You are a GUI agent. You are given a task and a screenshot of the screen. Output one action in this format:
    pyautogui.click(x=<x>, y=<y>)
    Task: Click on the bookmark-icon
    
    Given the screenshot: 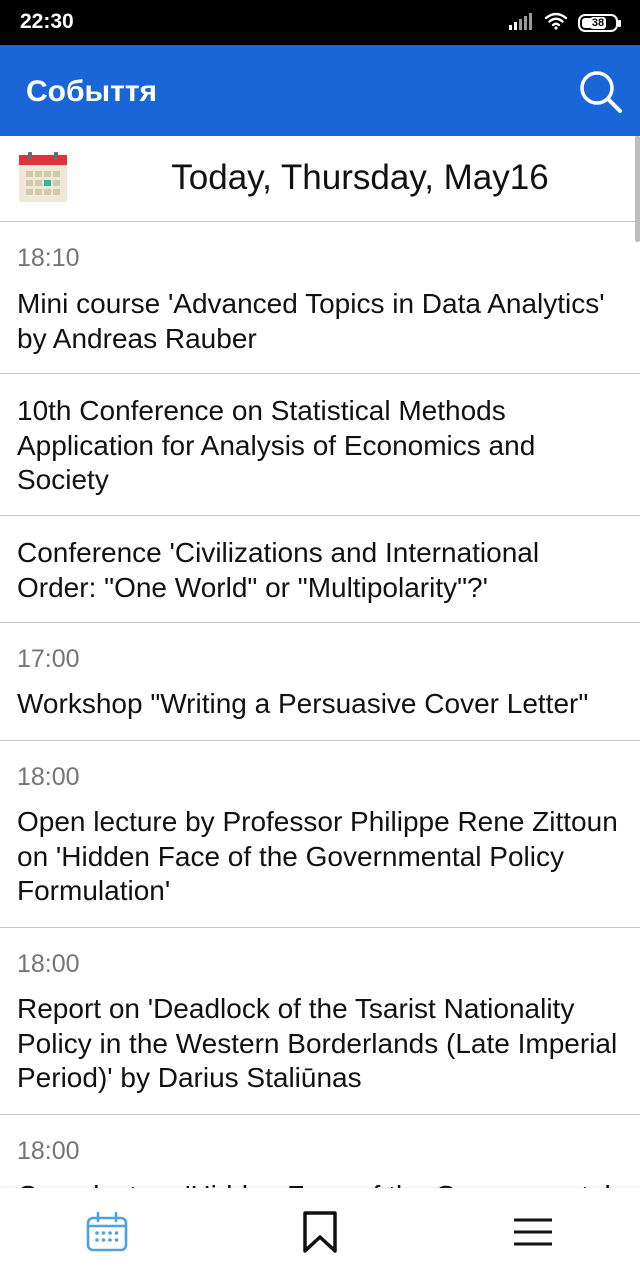 What is the action you would take?
    pyautogui.click(x=320, y=1234)
    